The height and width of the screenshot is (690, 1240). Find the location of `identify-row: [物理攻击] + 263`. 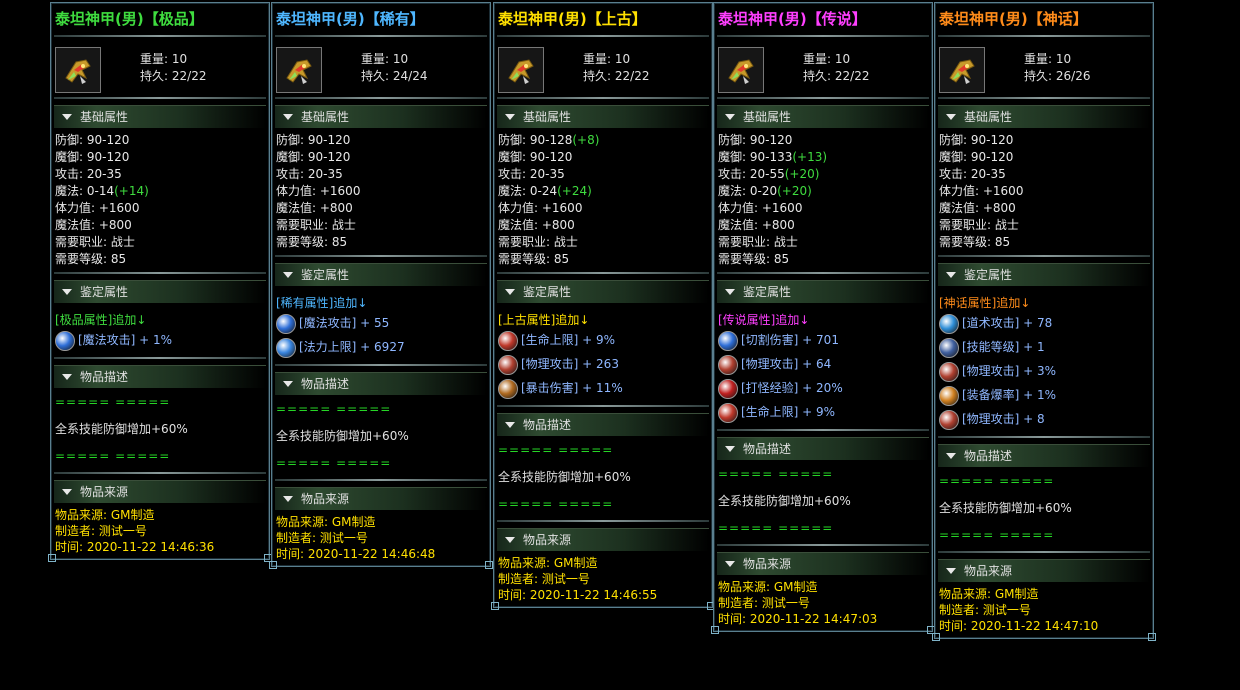

identify-row: [物理攻击] + 263 is located at coordinates (603, 365).